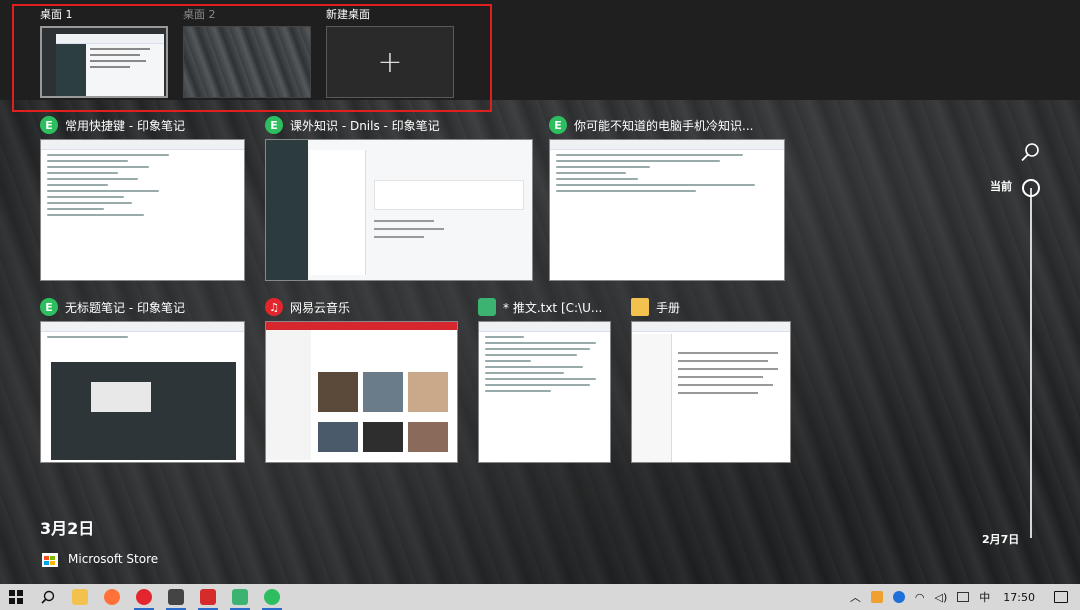  I want to click on activity-microsoft-store: Microsoft Store, so click(99, 559).